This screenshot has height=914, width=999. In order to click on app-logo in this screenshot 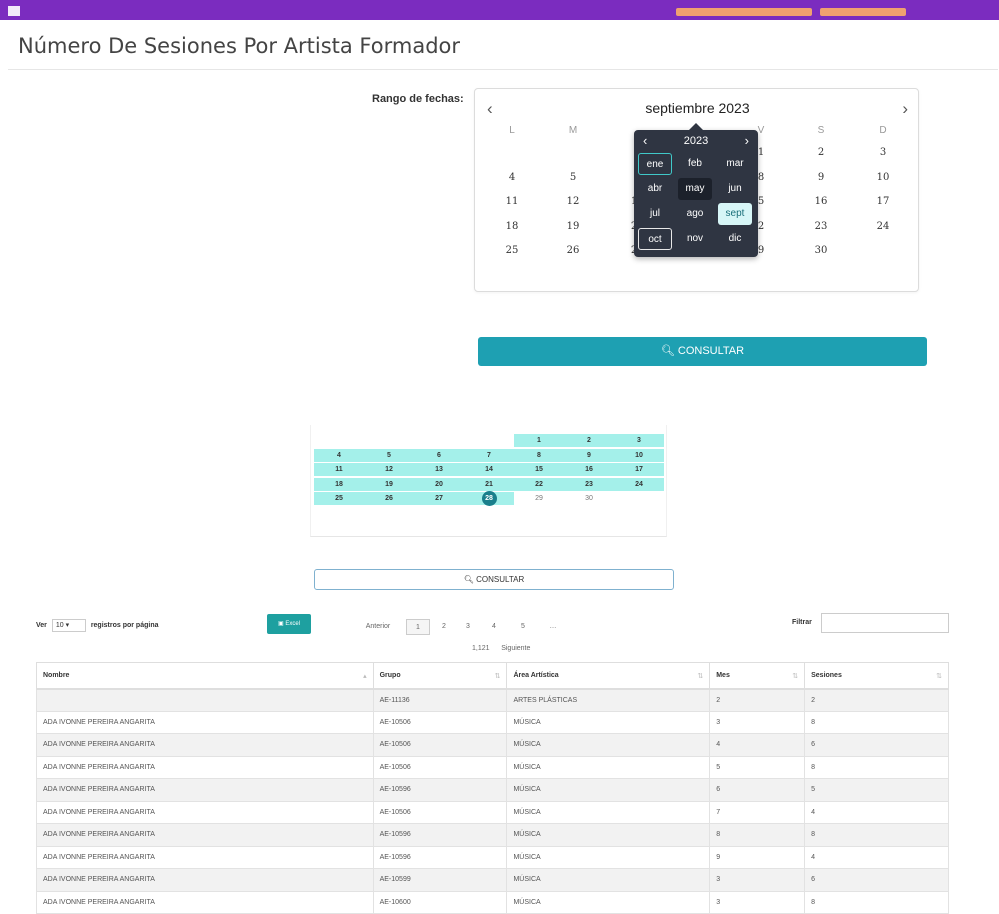, I will do `click(14, 11)`.